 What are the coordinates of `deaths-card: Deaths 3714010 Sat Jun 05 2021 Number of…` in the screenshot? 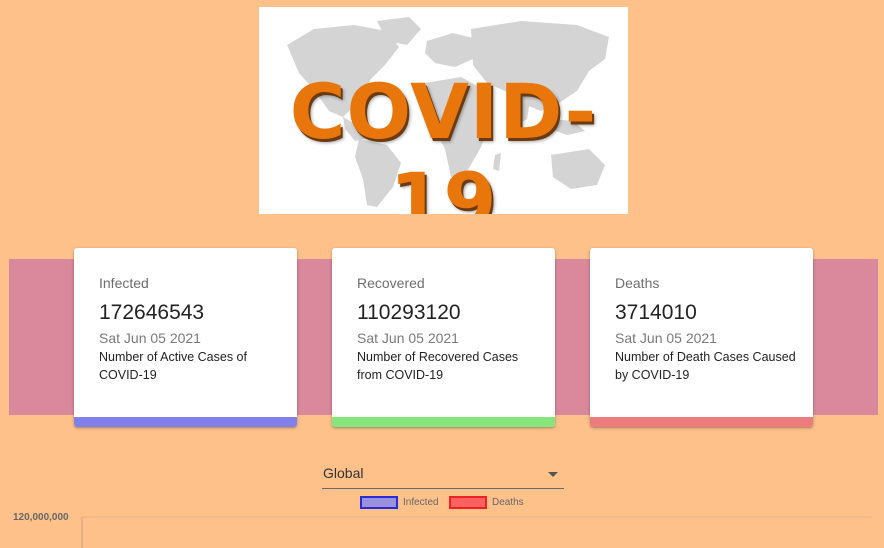 It's located at (701, 337).